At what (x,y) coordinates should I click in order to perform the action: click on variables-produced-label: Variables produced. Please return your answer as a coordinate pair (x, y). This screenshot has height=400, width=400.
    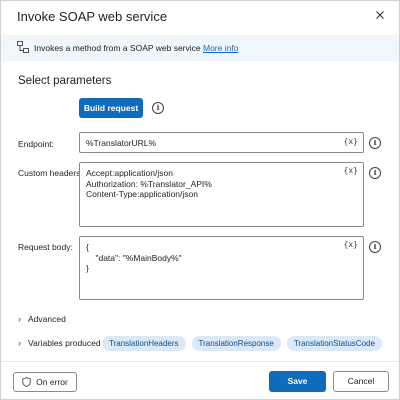
    Looking at the image, I should click on (64, 343).